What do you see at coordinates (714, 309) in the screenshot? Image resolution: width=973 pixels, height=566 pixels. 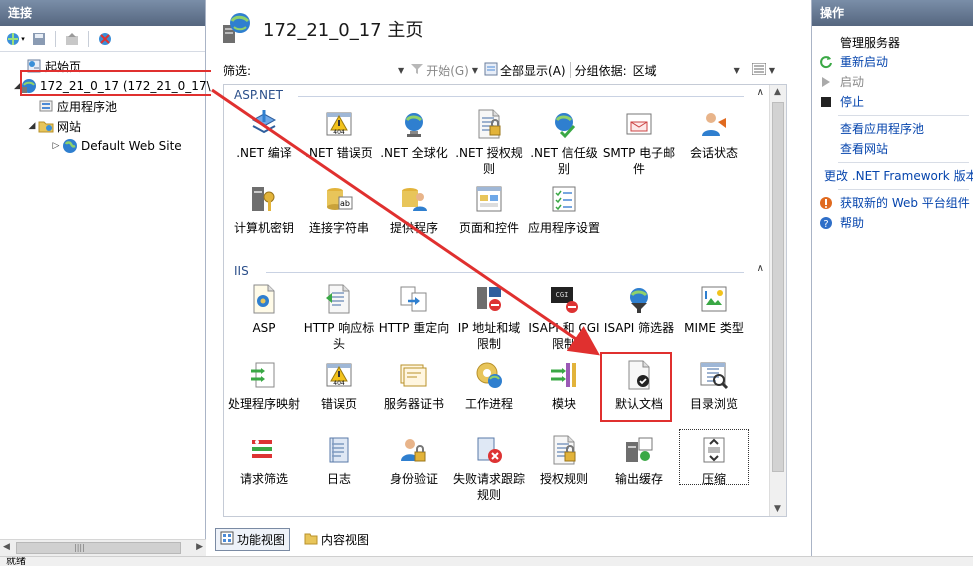 I see `feature-tile-mime-types: MIME 类型` at bounding box center [714, 309].